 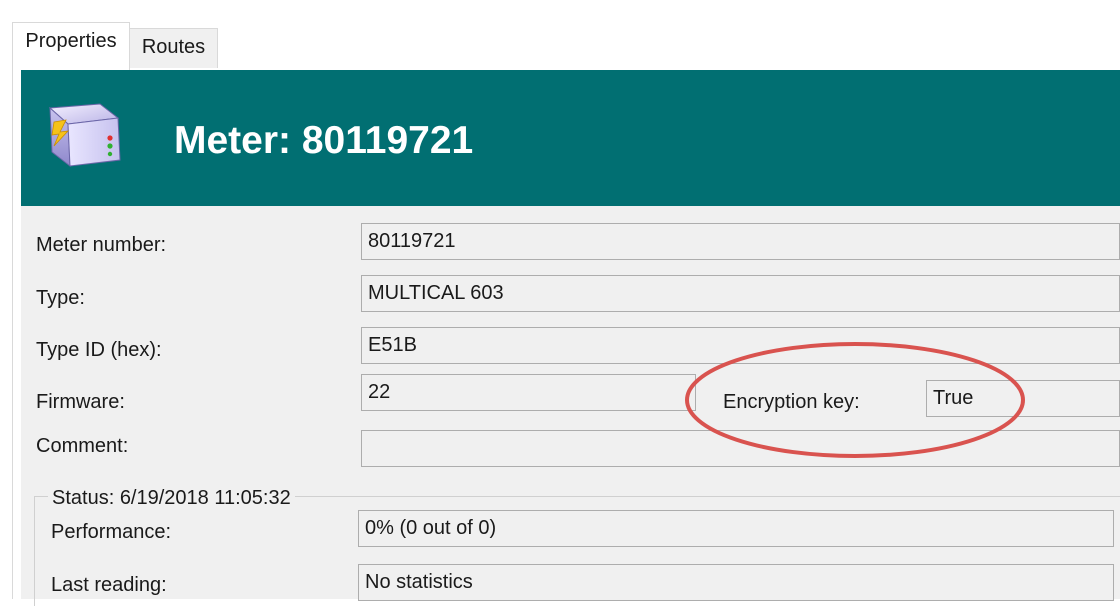 What do you see at coordinates (736, 582) in the screenshot?
I see `last-reading-field: No statistics` at bounding box center [736, 582].